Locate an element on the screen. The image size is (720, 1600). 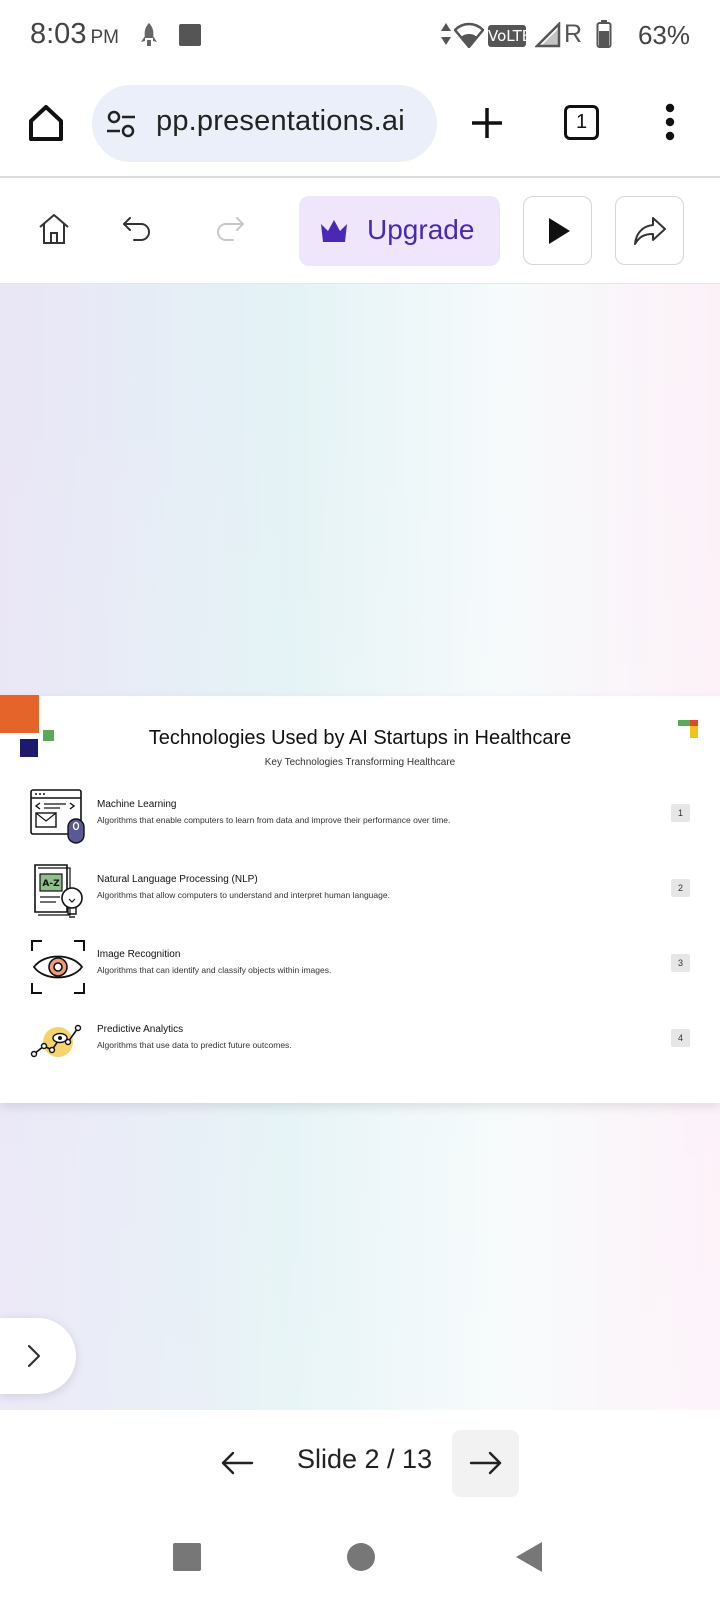
tech-item-number: 1 is located at coordinates (680, 813).